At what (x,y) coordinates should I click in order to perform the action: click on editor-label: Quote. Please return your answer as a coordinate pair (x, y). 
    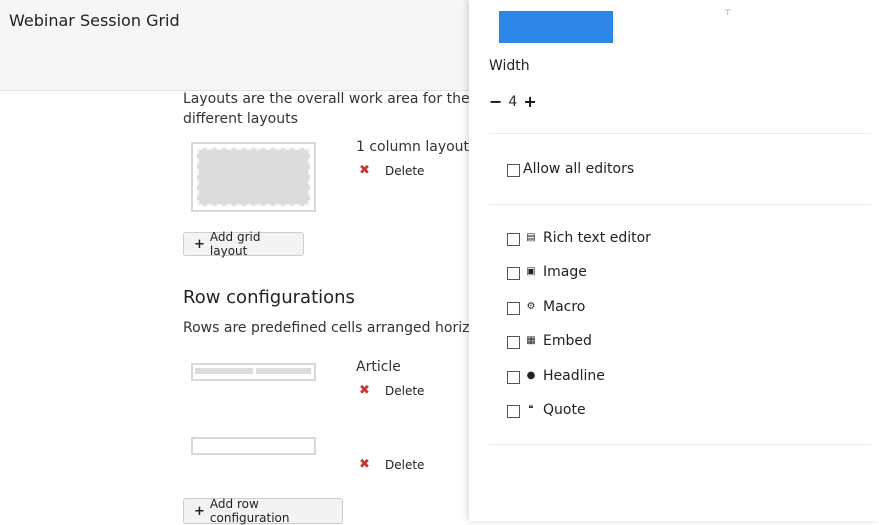
    Looking at the image, I should click on (564, 409).